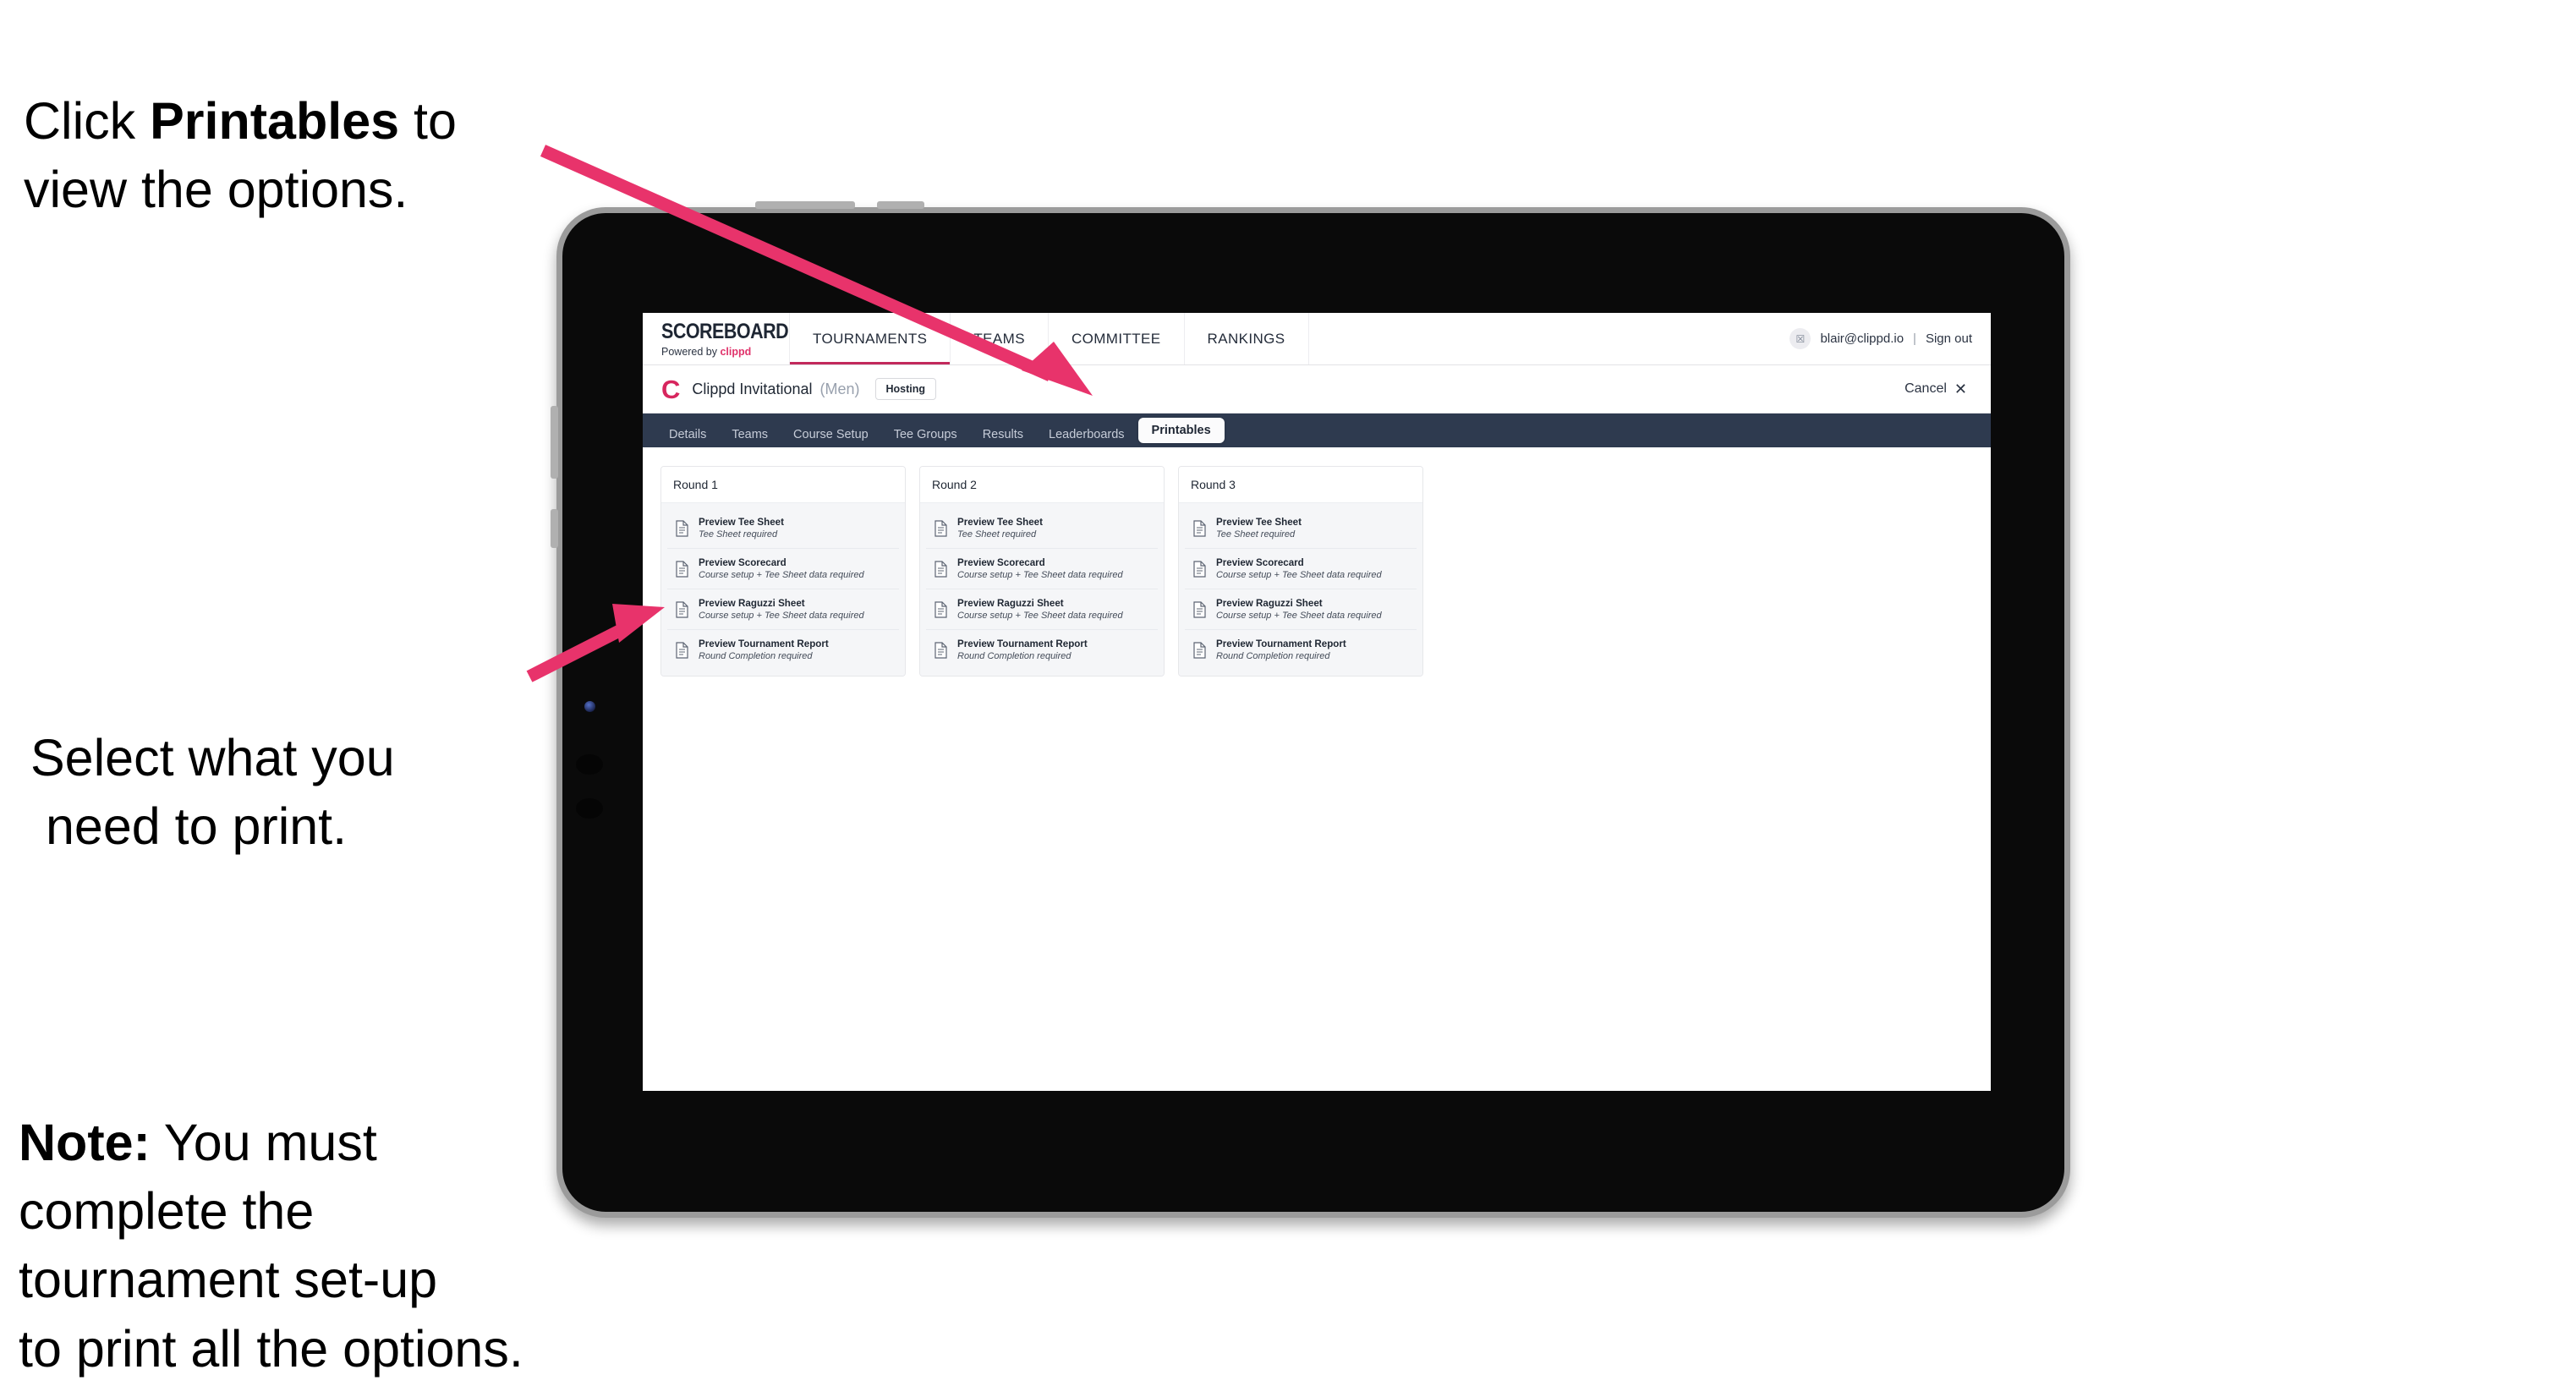 Image resolution: width=2576 pixels, height=1386 pixels. Describe the element at coordinates (1890, 338) in the screenshot. I see `account-area: ☒ blair@clippd.io | Sign out` at that location.